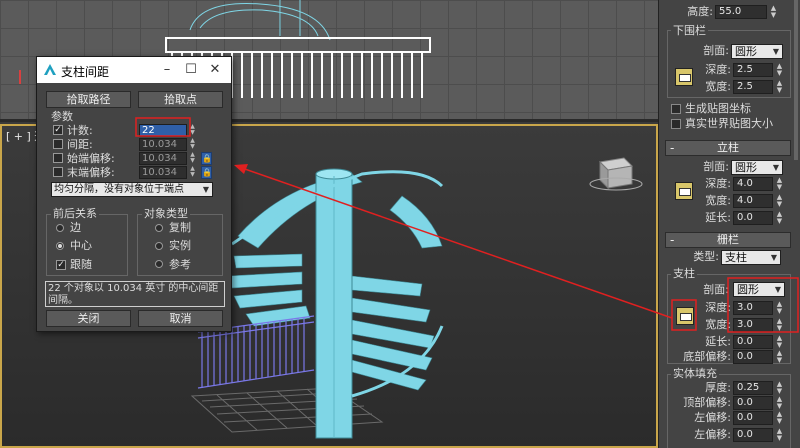  I want to click on support-extension-label: 延长:, so click(718, 341).